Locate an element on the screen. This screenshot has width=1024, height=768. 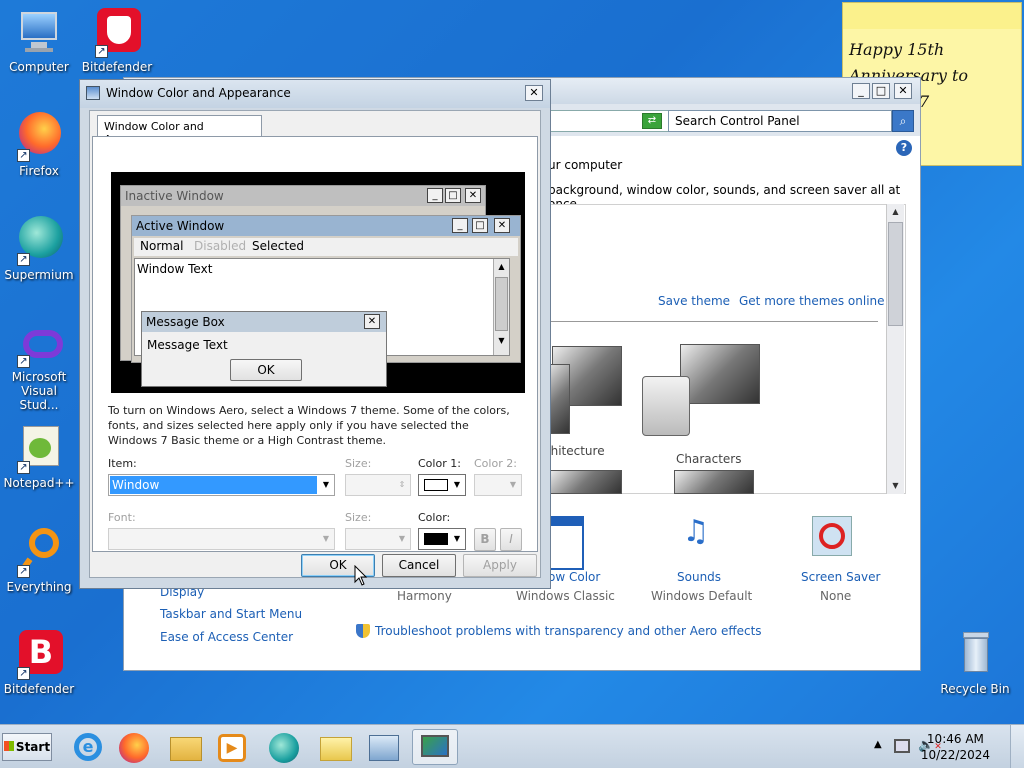
desktop-icon-recycle-bin: Recycle Bin is located at coordinates (975, 663).